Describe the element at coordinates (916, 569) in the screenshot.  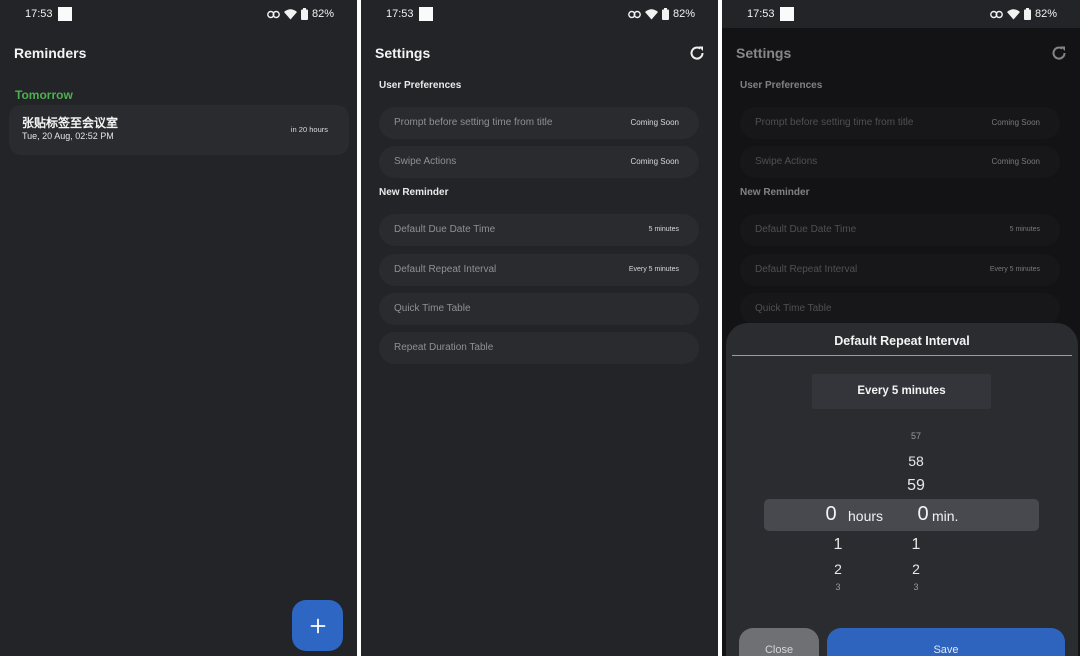
I see `minutes-option: 2` at that location.